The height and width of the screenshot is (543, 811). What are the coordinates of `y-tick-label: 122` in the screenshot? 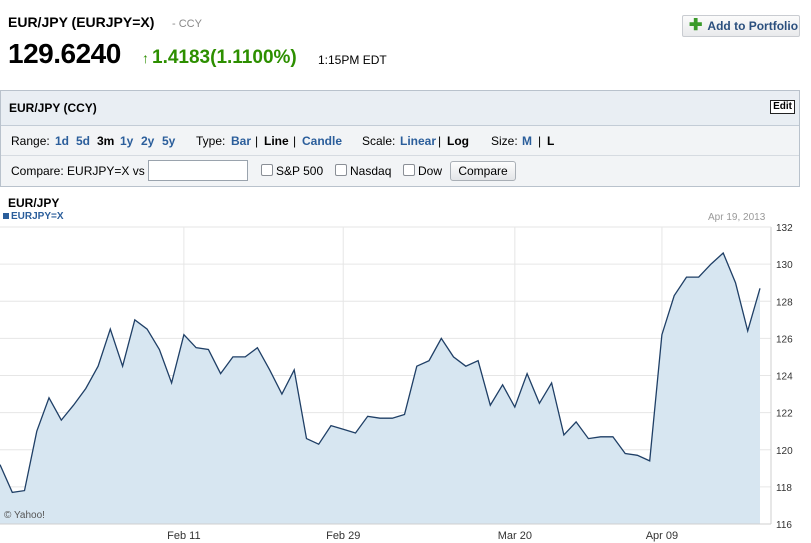 It's located at (784, 414).